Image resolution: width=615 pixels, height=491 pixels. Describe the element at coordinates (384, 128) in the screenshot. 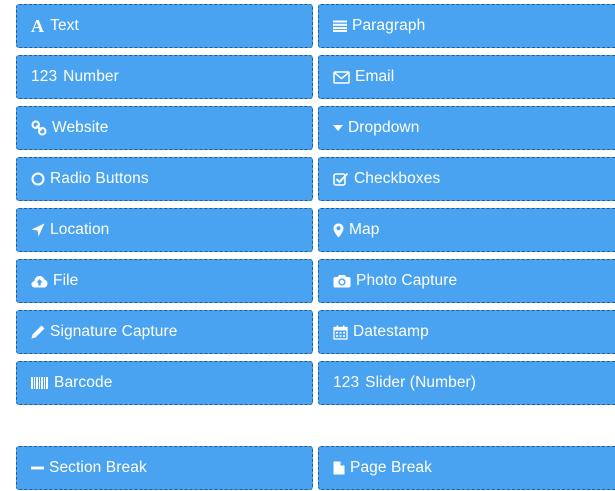

I see `field-type-label: Dropdown` at that location.